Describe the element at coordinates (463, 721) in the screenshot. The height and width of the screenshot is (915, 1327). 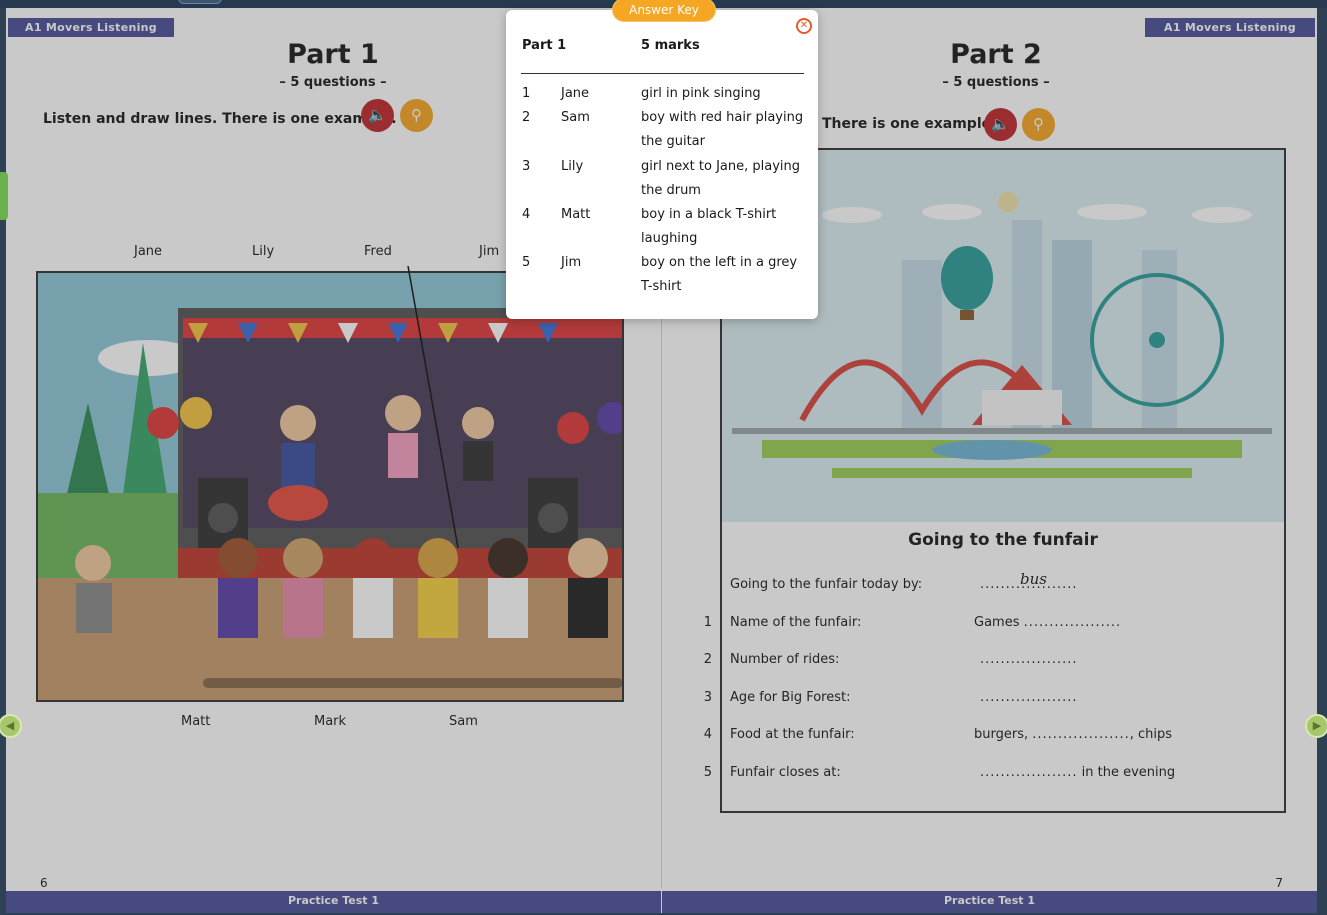
I see `name-sam: Sam` at that location.